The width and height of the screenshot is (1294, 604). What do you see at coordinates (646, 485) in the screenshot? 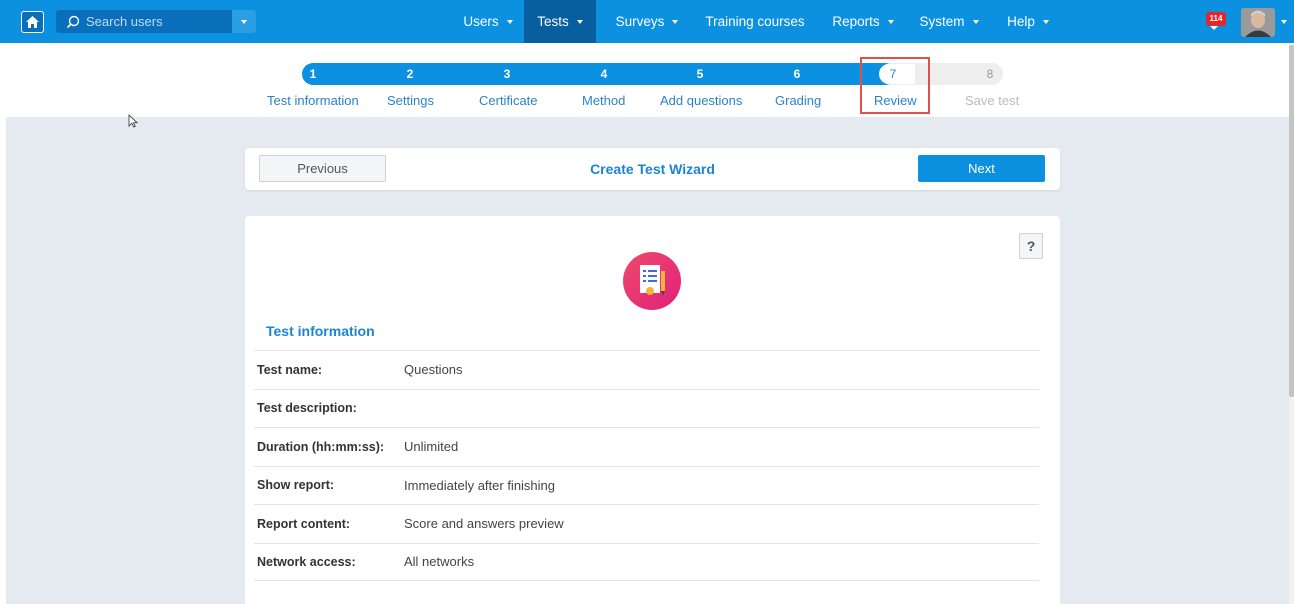
I see `info-row-show-report: Show report: Immediately after finishing` at bounding box center [646, 485].